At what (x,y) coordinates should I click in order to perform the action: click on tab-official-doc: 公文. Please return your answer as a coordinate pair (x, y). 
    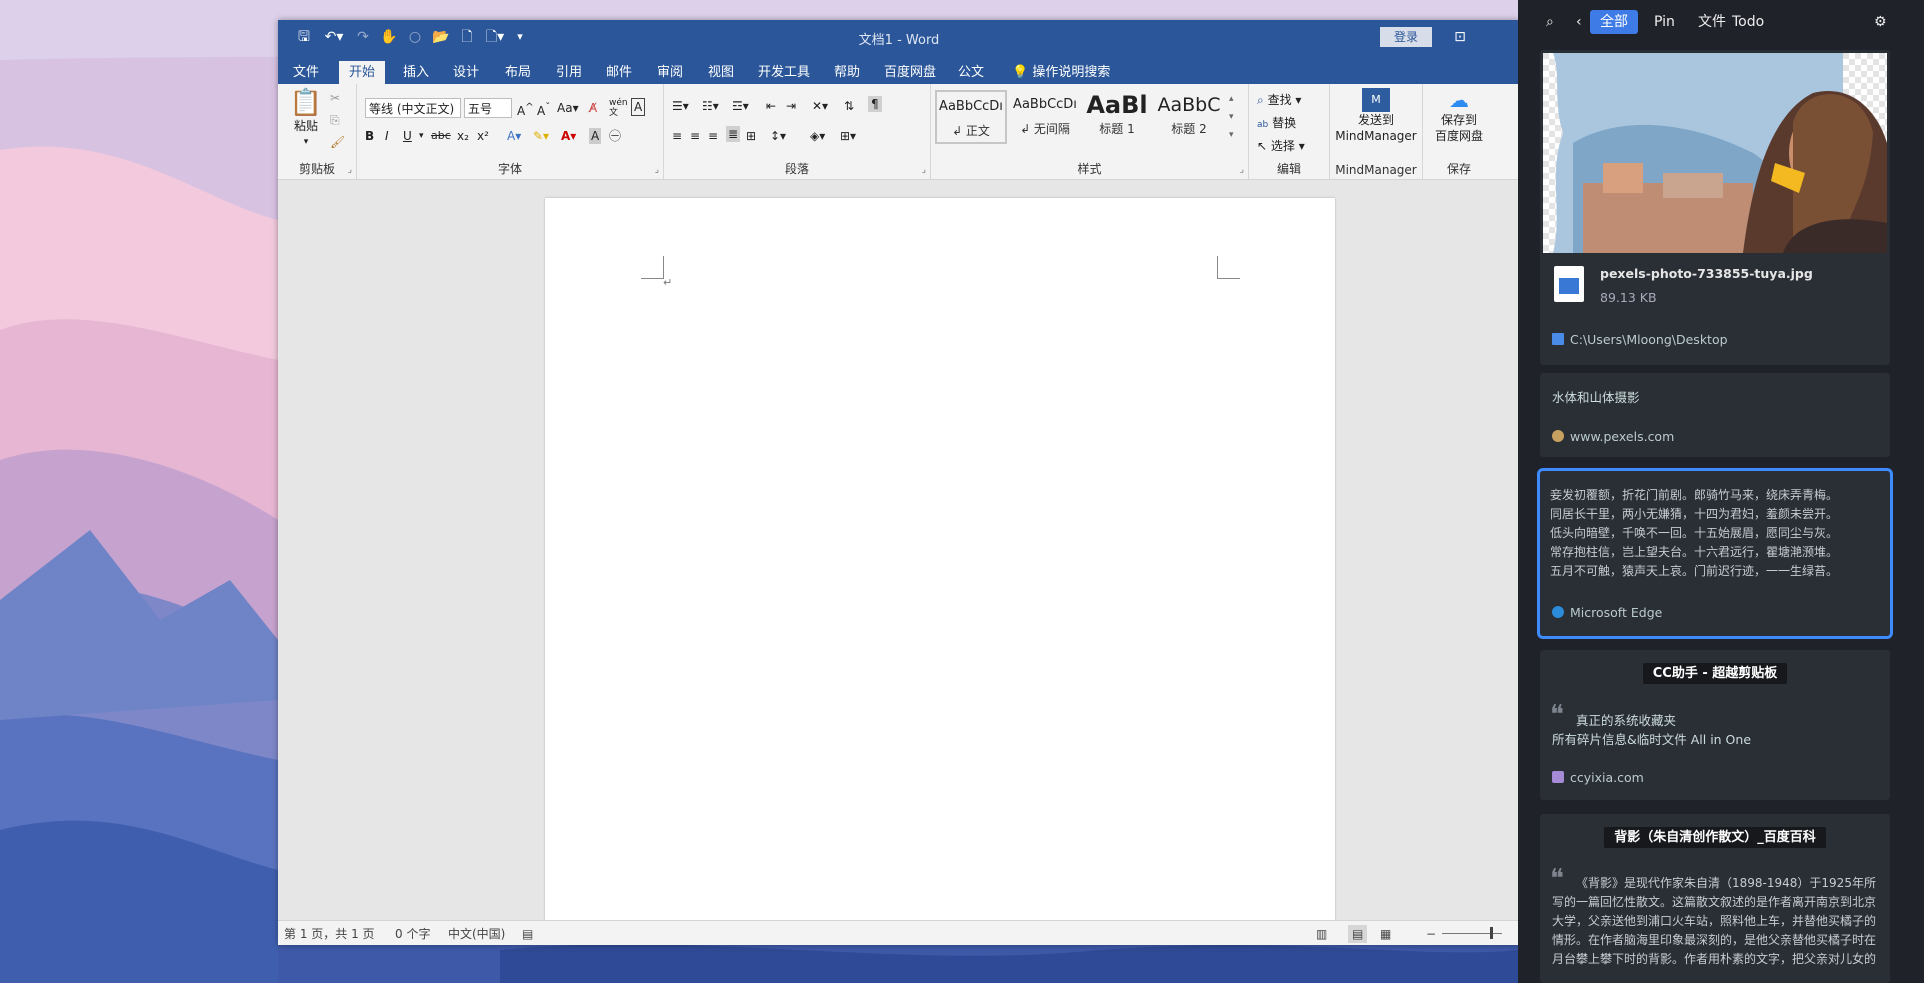
    Looking at the image, I should click on (971, 73).